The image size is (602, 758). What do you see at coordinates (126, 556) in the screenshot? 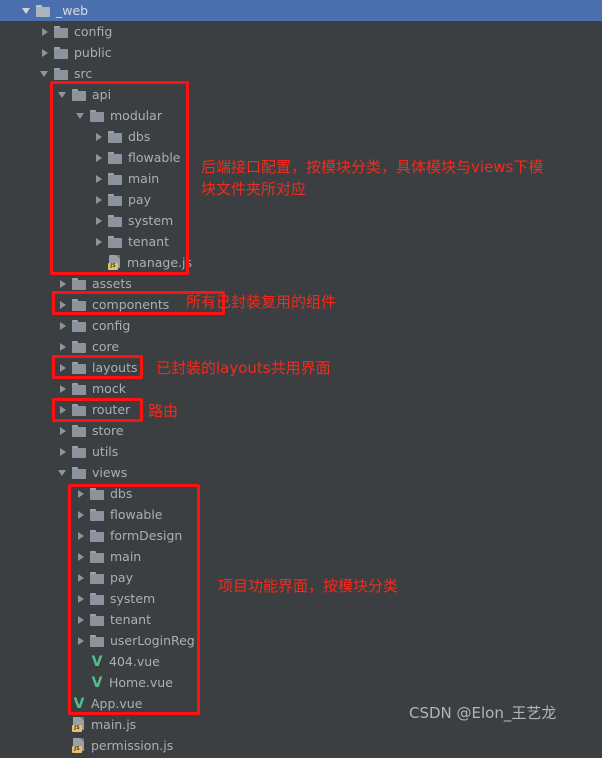
I see `tree-row-label: main` at bounding box center [126, 556].